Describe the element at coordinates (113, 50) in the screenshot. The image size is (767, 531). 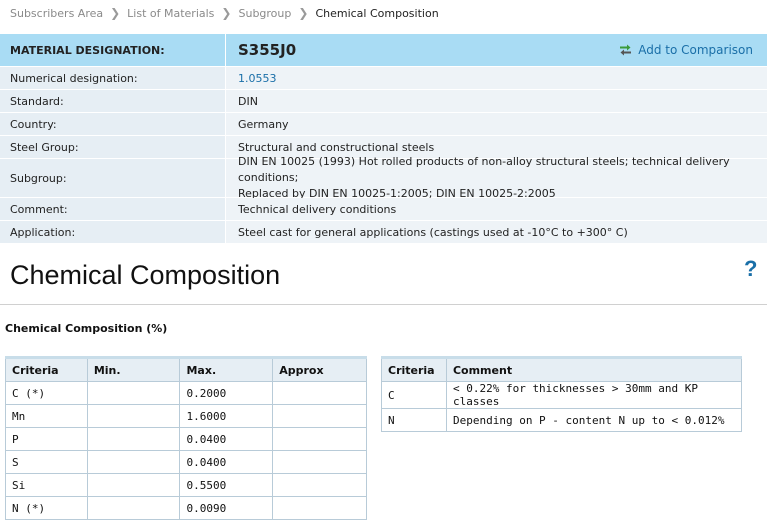
I see `material-designation-label: MATERIAL DESIGNATION:` at that location.